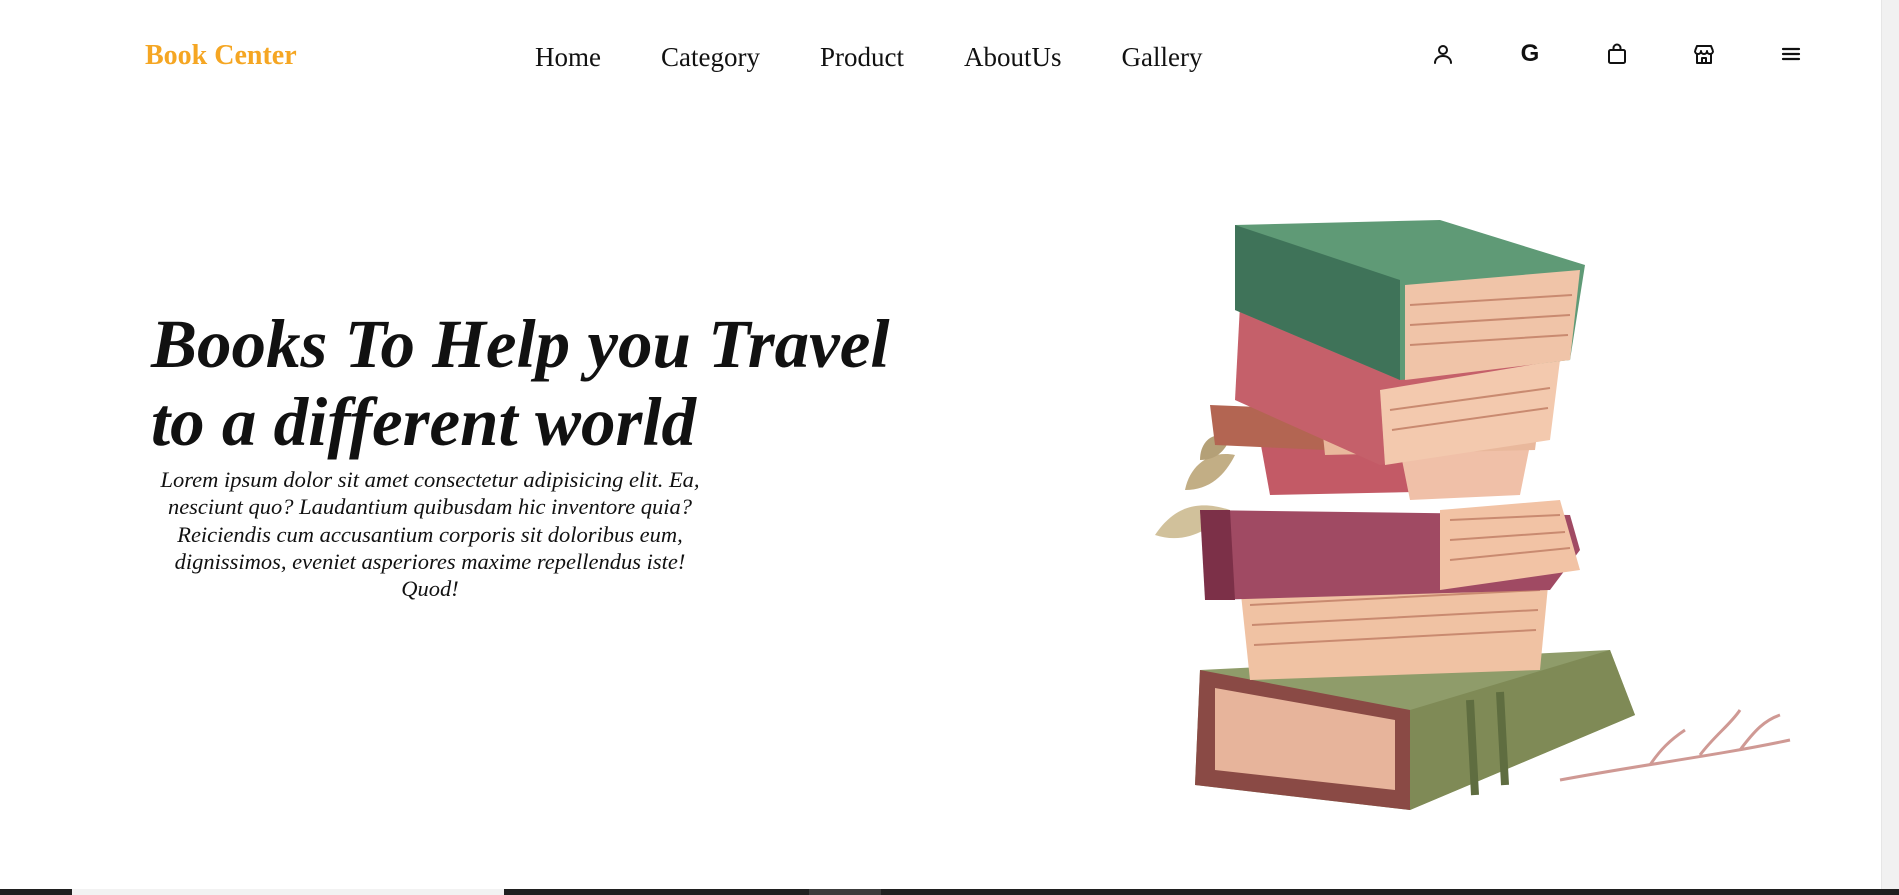  What do you see at coordinates (862, 57) in the screenshot?
I see `nav-link-product: Product` at bounding box center [862, 57].